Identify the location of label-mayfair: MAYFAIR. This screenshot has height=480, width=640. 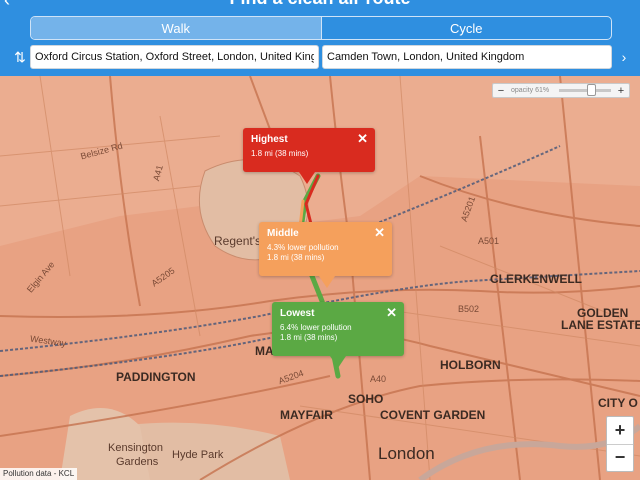
(306, 415).